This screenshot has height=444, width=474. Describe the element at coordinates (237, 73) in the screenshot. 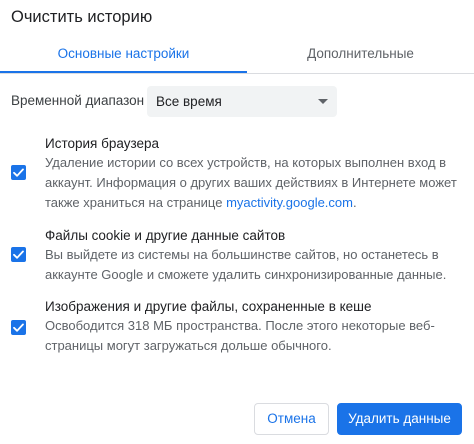

I see `tabs-divider` at that location.